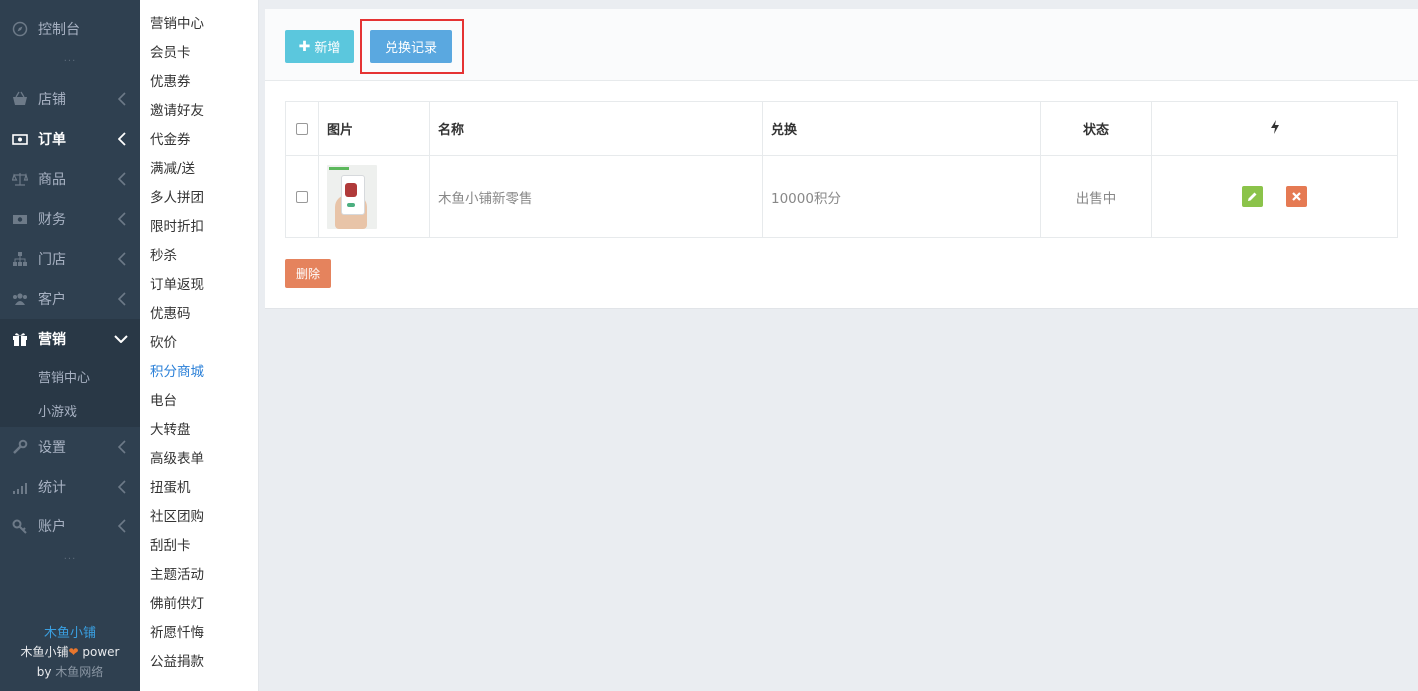  I want to click on submenu-item: 多人拼团, so click(177, 198).